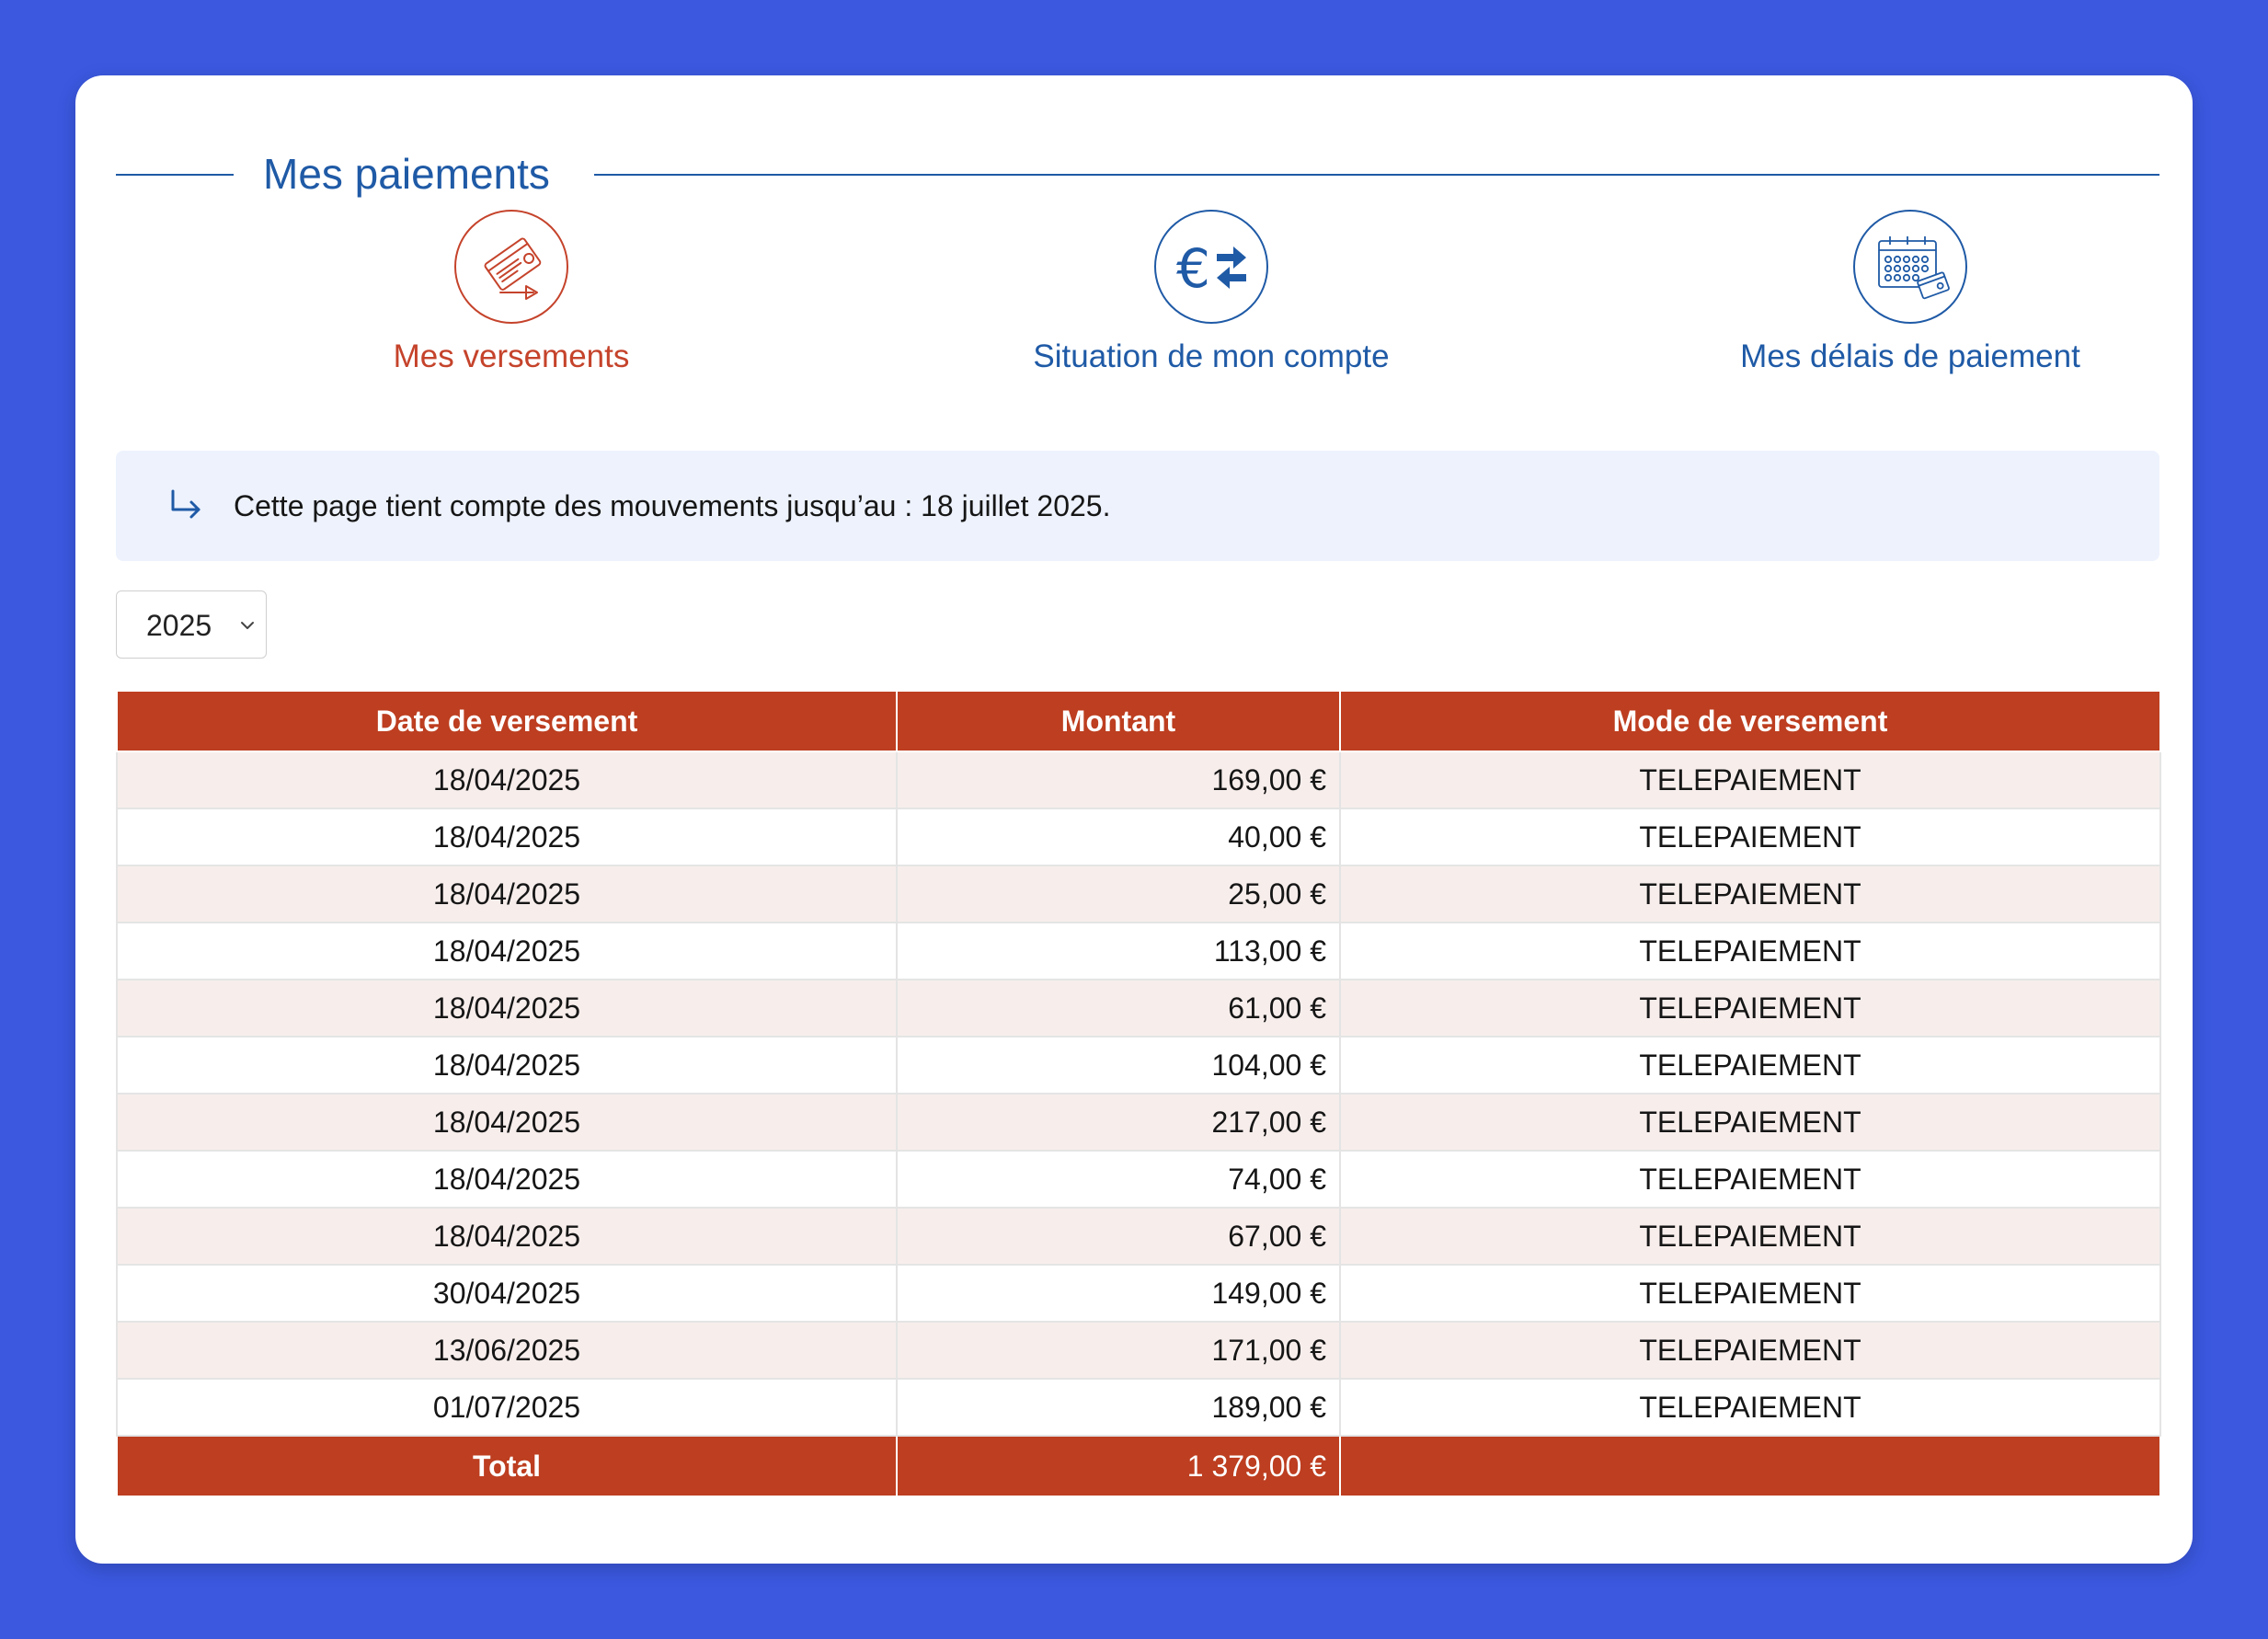  I want to click on cell-amount: 149,00 €, so click(1118, 1293).